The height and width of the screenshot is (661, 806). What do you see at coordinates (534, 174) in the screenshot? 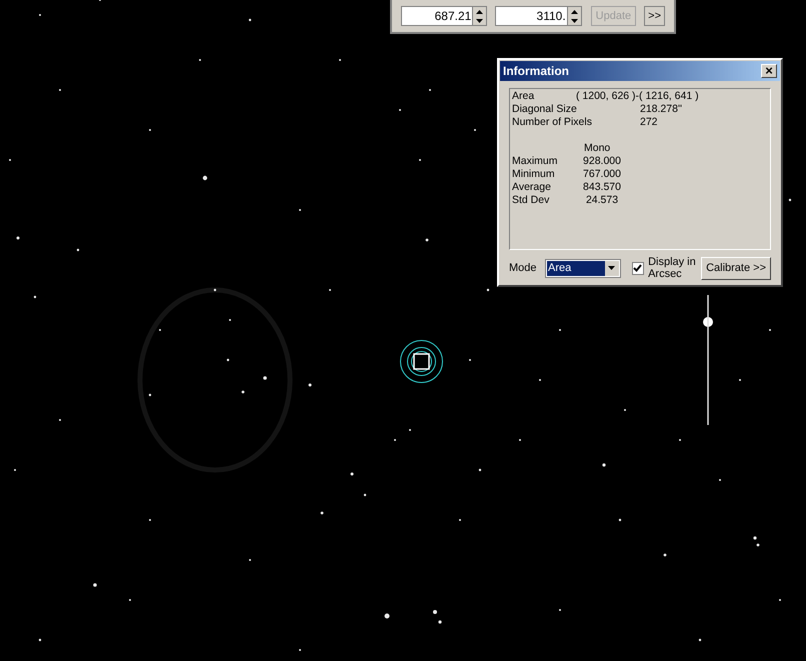
I see `stat-label: Minimum` at bounding box center [534, 174].